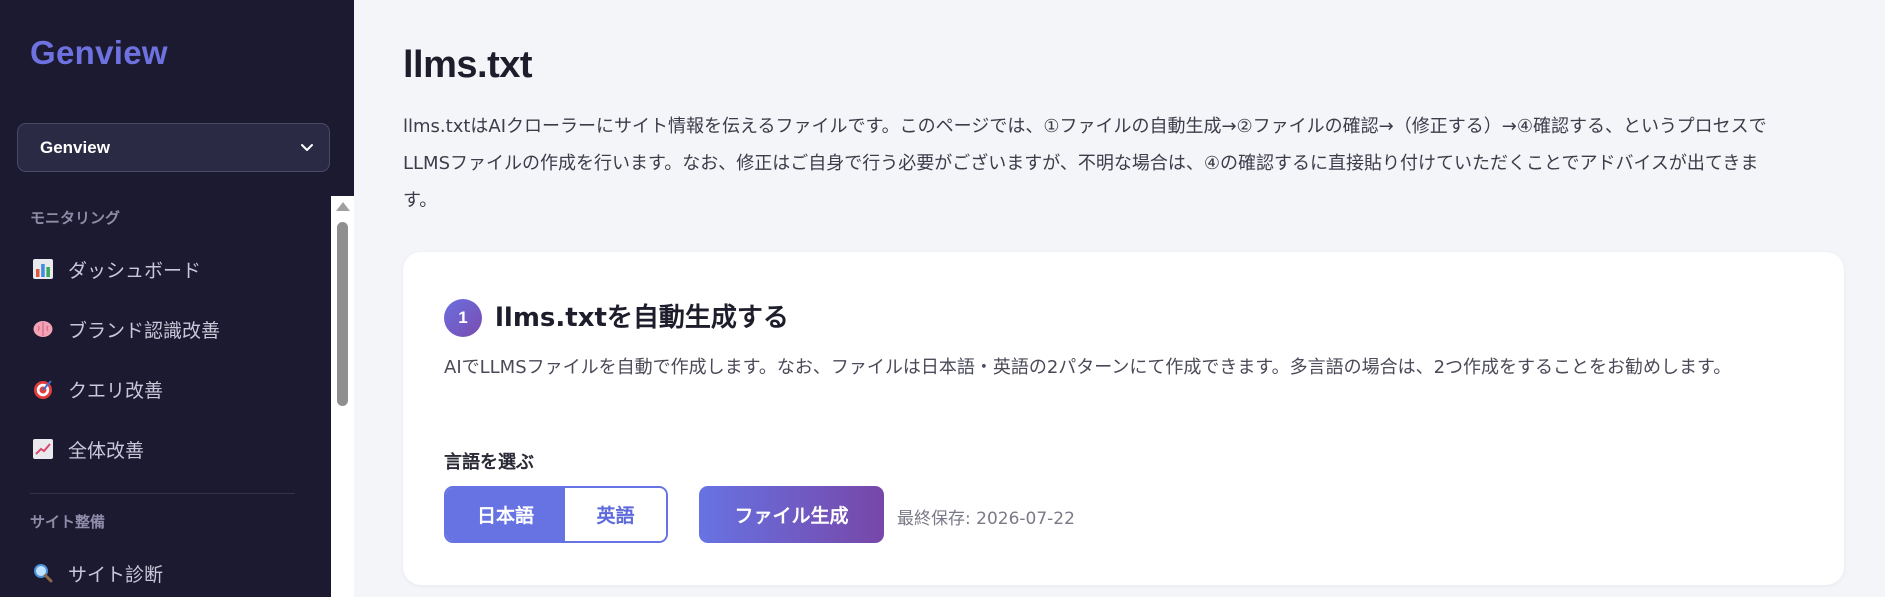 The width and height of the screenshot is (1885, 597). I want to click on step-number-badge: 1, so click(463, 318).